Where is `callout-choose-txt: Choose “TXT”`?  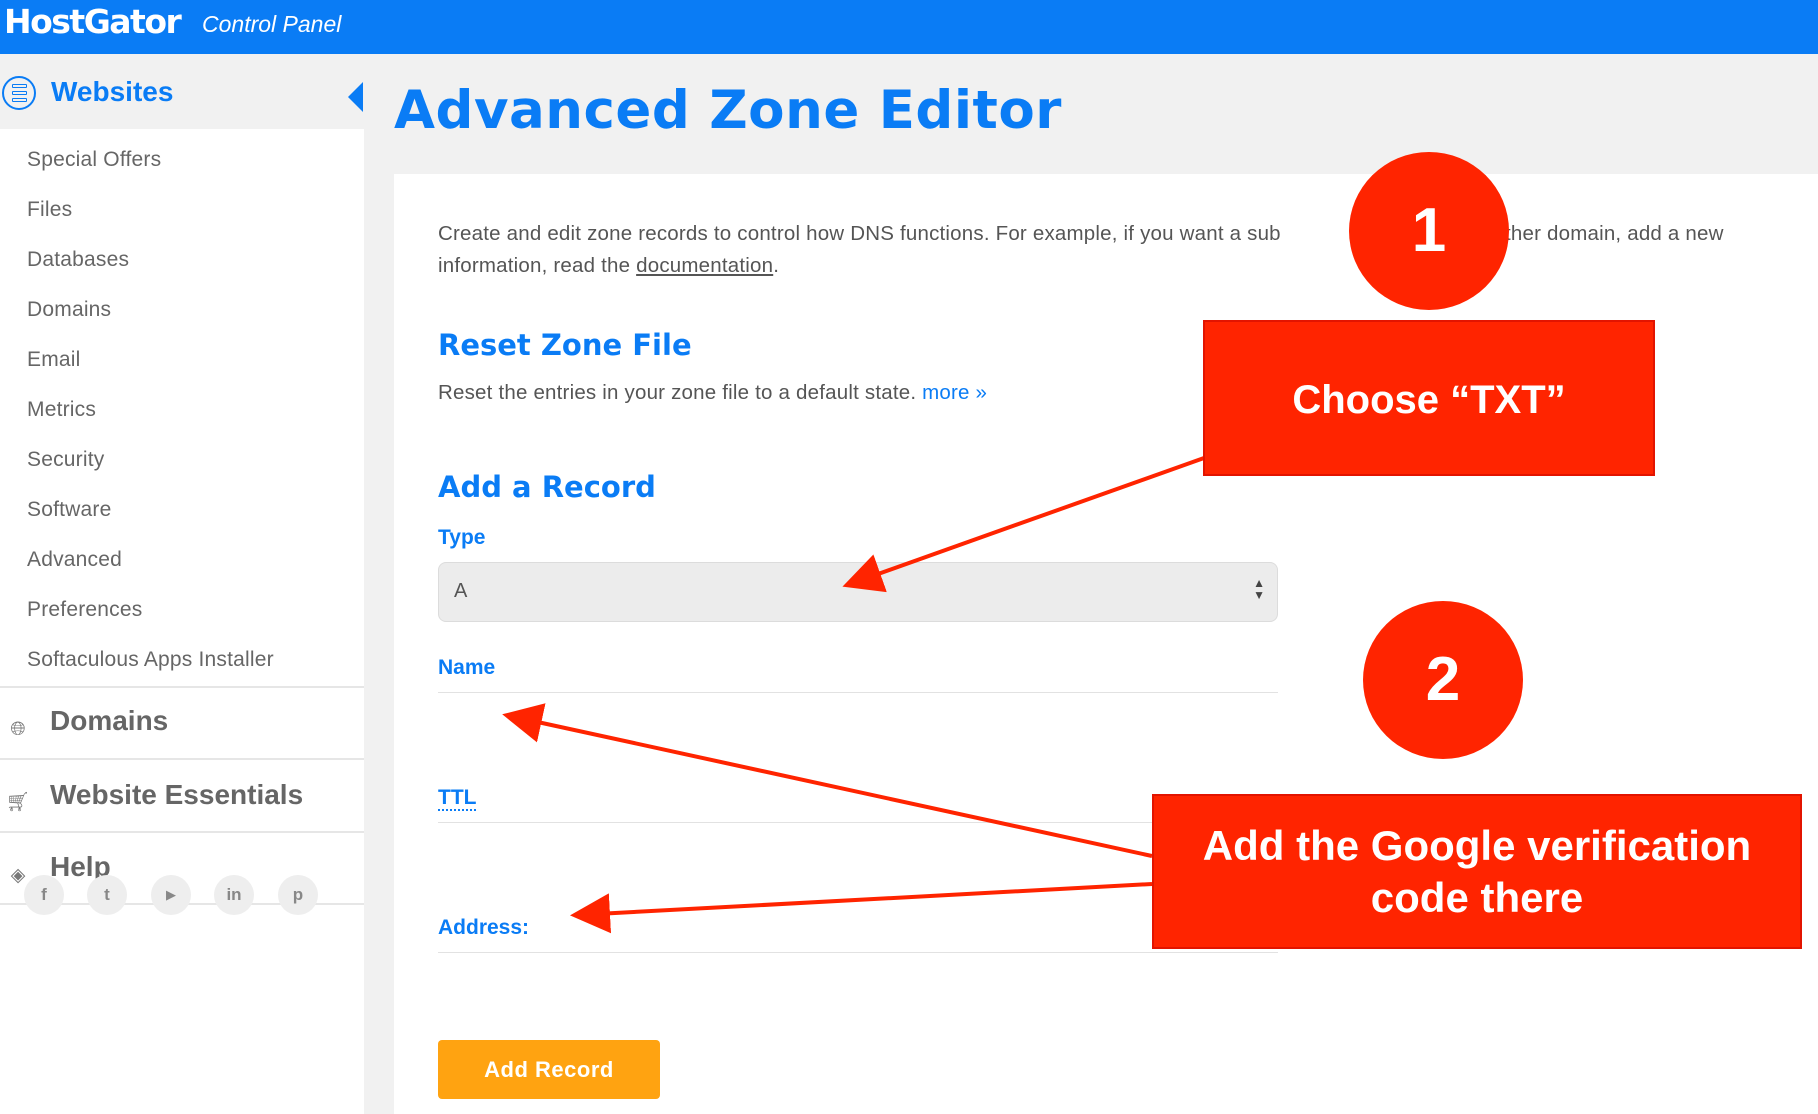 callout-choose-txt: Choose “TXT” is located at coordinates (1429, 398).